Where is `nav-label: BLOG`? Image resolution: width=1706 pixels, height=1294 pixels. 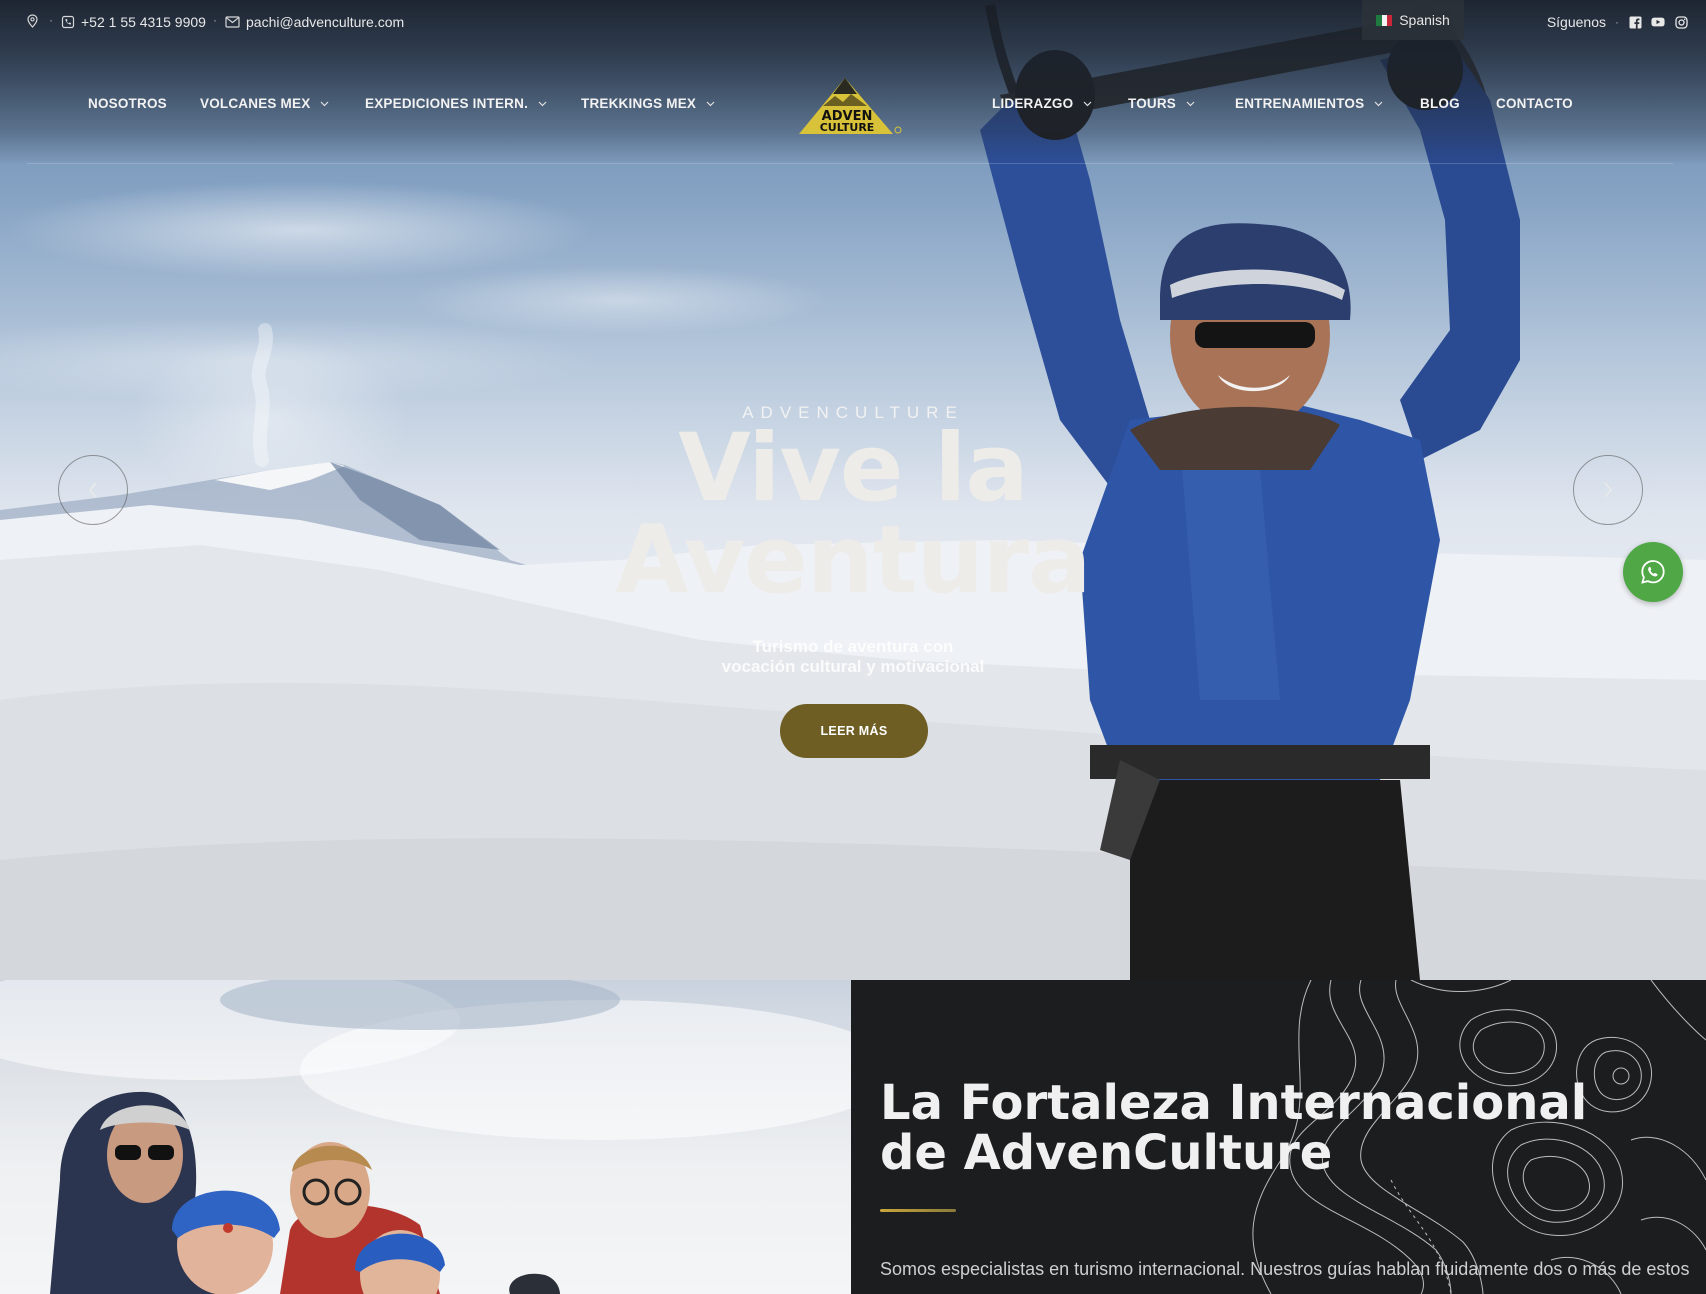
nav-label: BLOG is located at coordinates (1440, 103).